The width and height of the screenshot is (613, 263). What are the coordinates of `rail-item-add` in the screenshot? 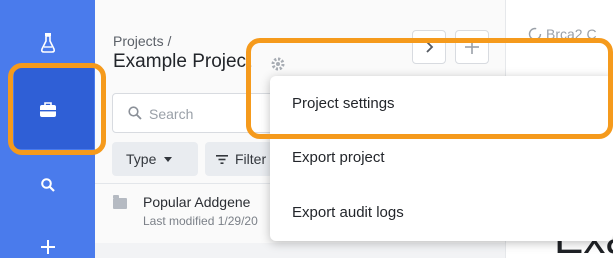 It's located at (47, 247).